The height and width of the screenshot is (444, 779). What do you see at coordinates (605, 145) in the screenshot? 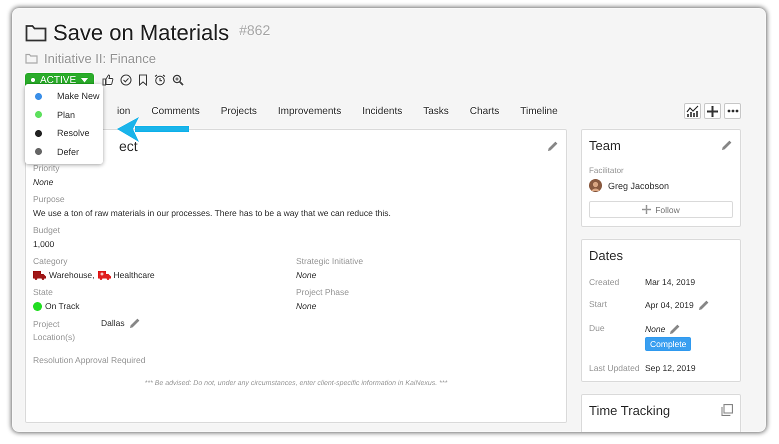
I see `card-title: Team` at bounding box center [605, 145].